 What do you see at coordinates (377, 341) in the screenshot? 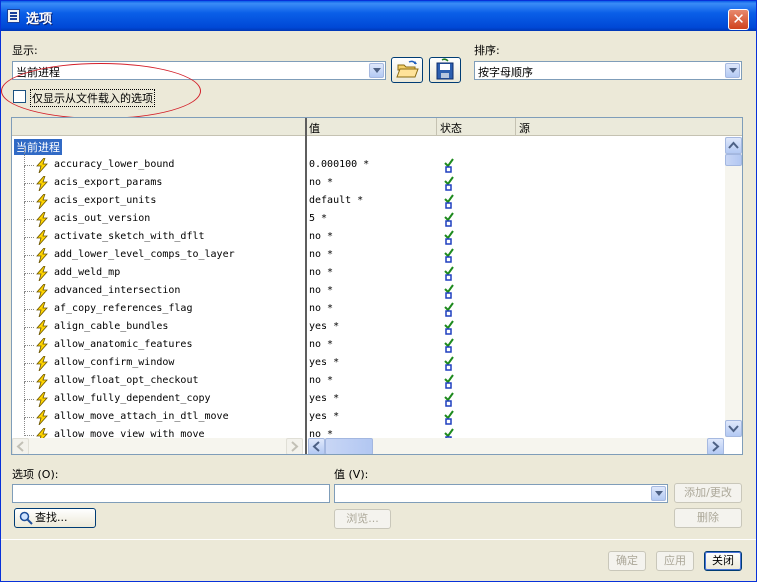
I see `table-row: allow_anatomic_features no *` at bounding box center [377, 341].